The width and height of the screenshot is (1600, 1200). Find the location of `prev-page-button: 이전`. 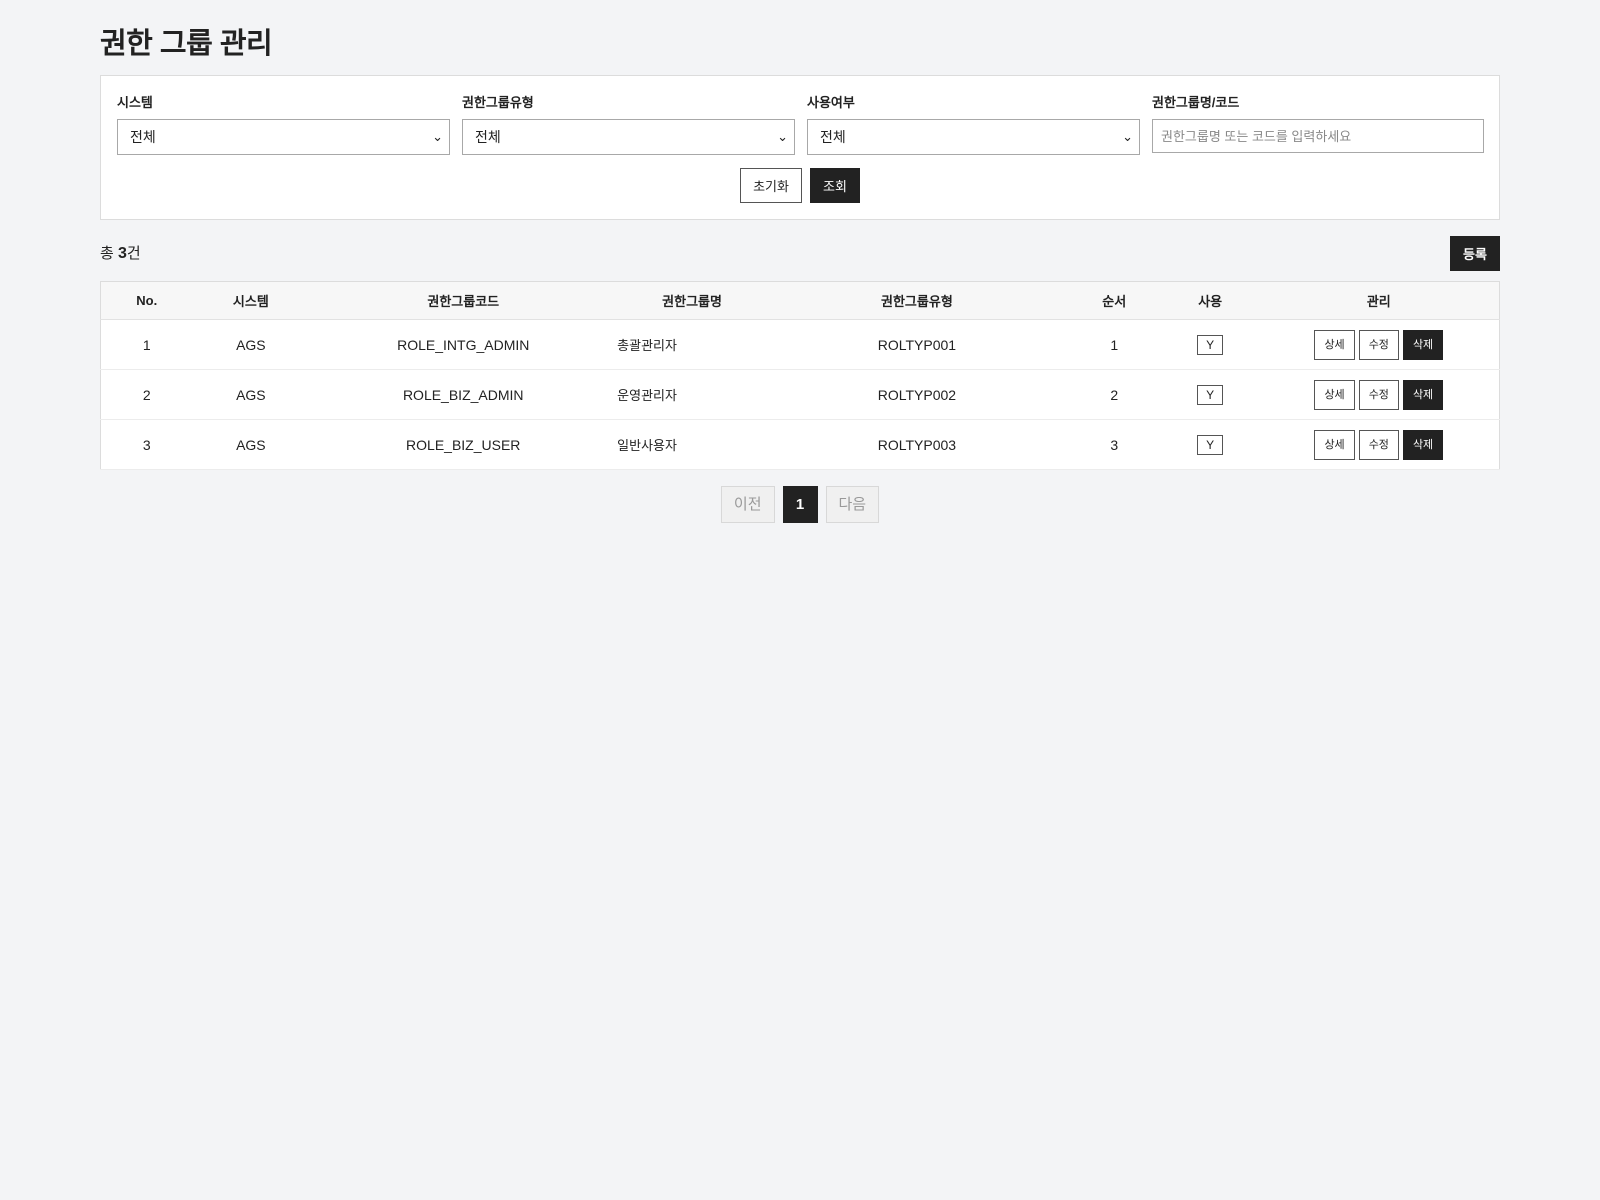

prev-page-button: 이전 is located at coordinates (747, 504).